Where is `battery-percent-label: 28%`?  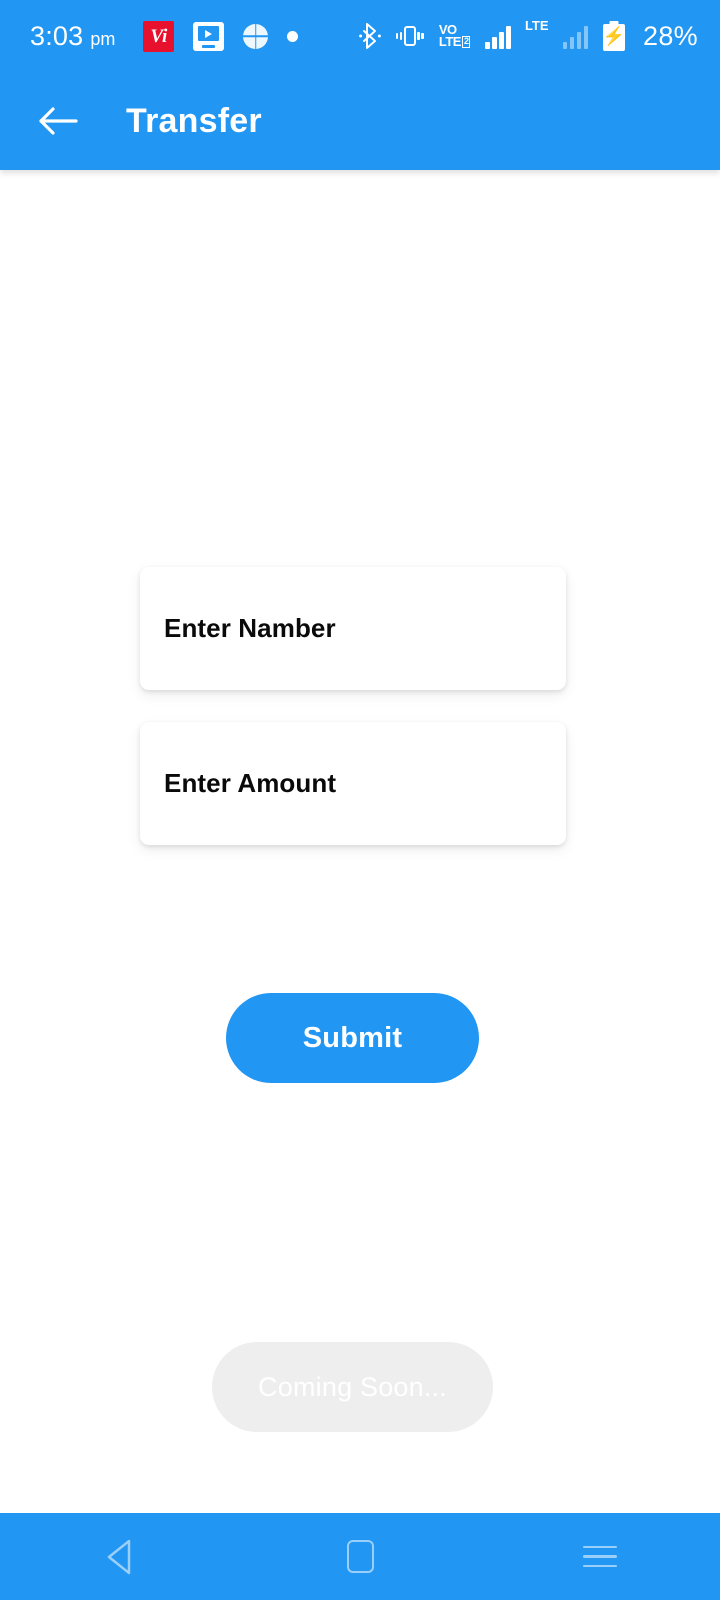 battery-percent-label: 28% is located at coordinates (670, 35).